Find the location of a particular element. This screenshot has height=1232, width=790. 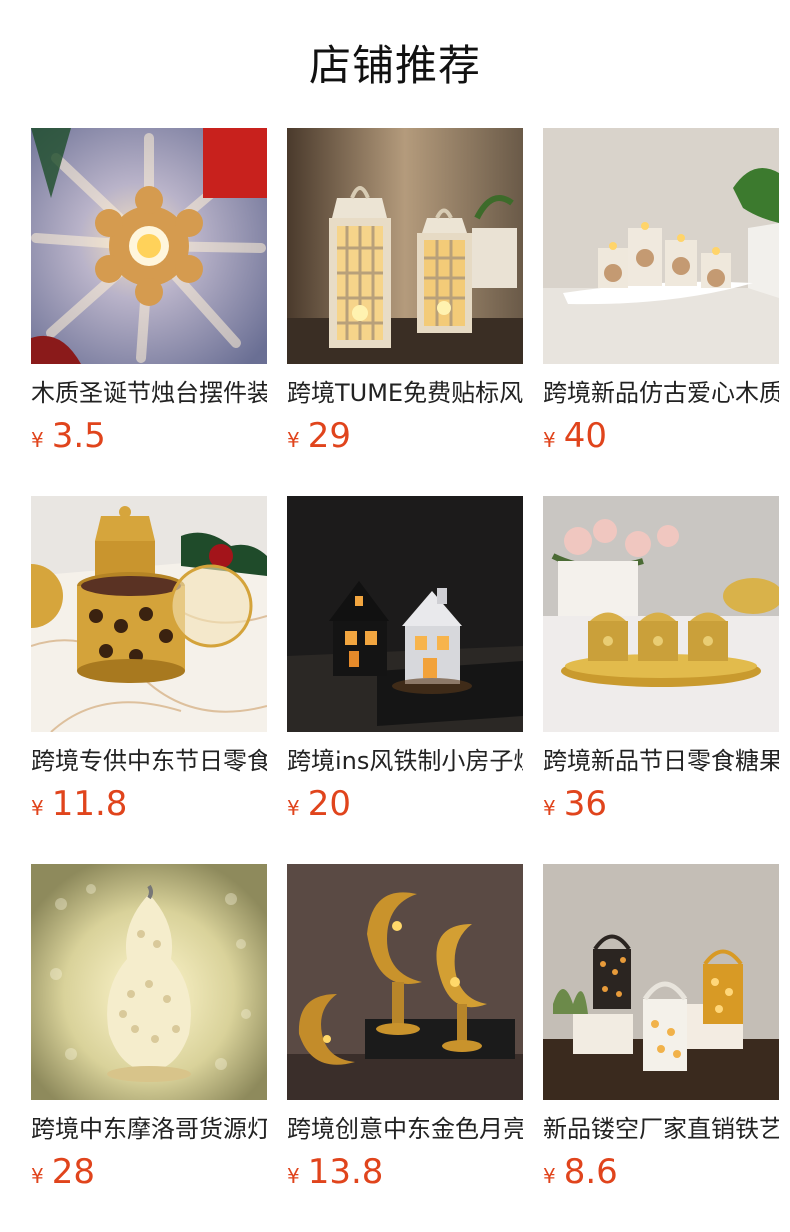

product-name: 跨境中东摩洛哥货源灯笼 is located at coordinates (149, 1129).